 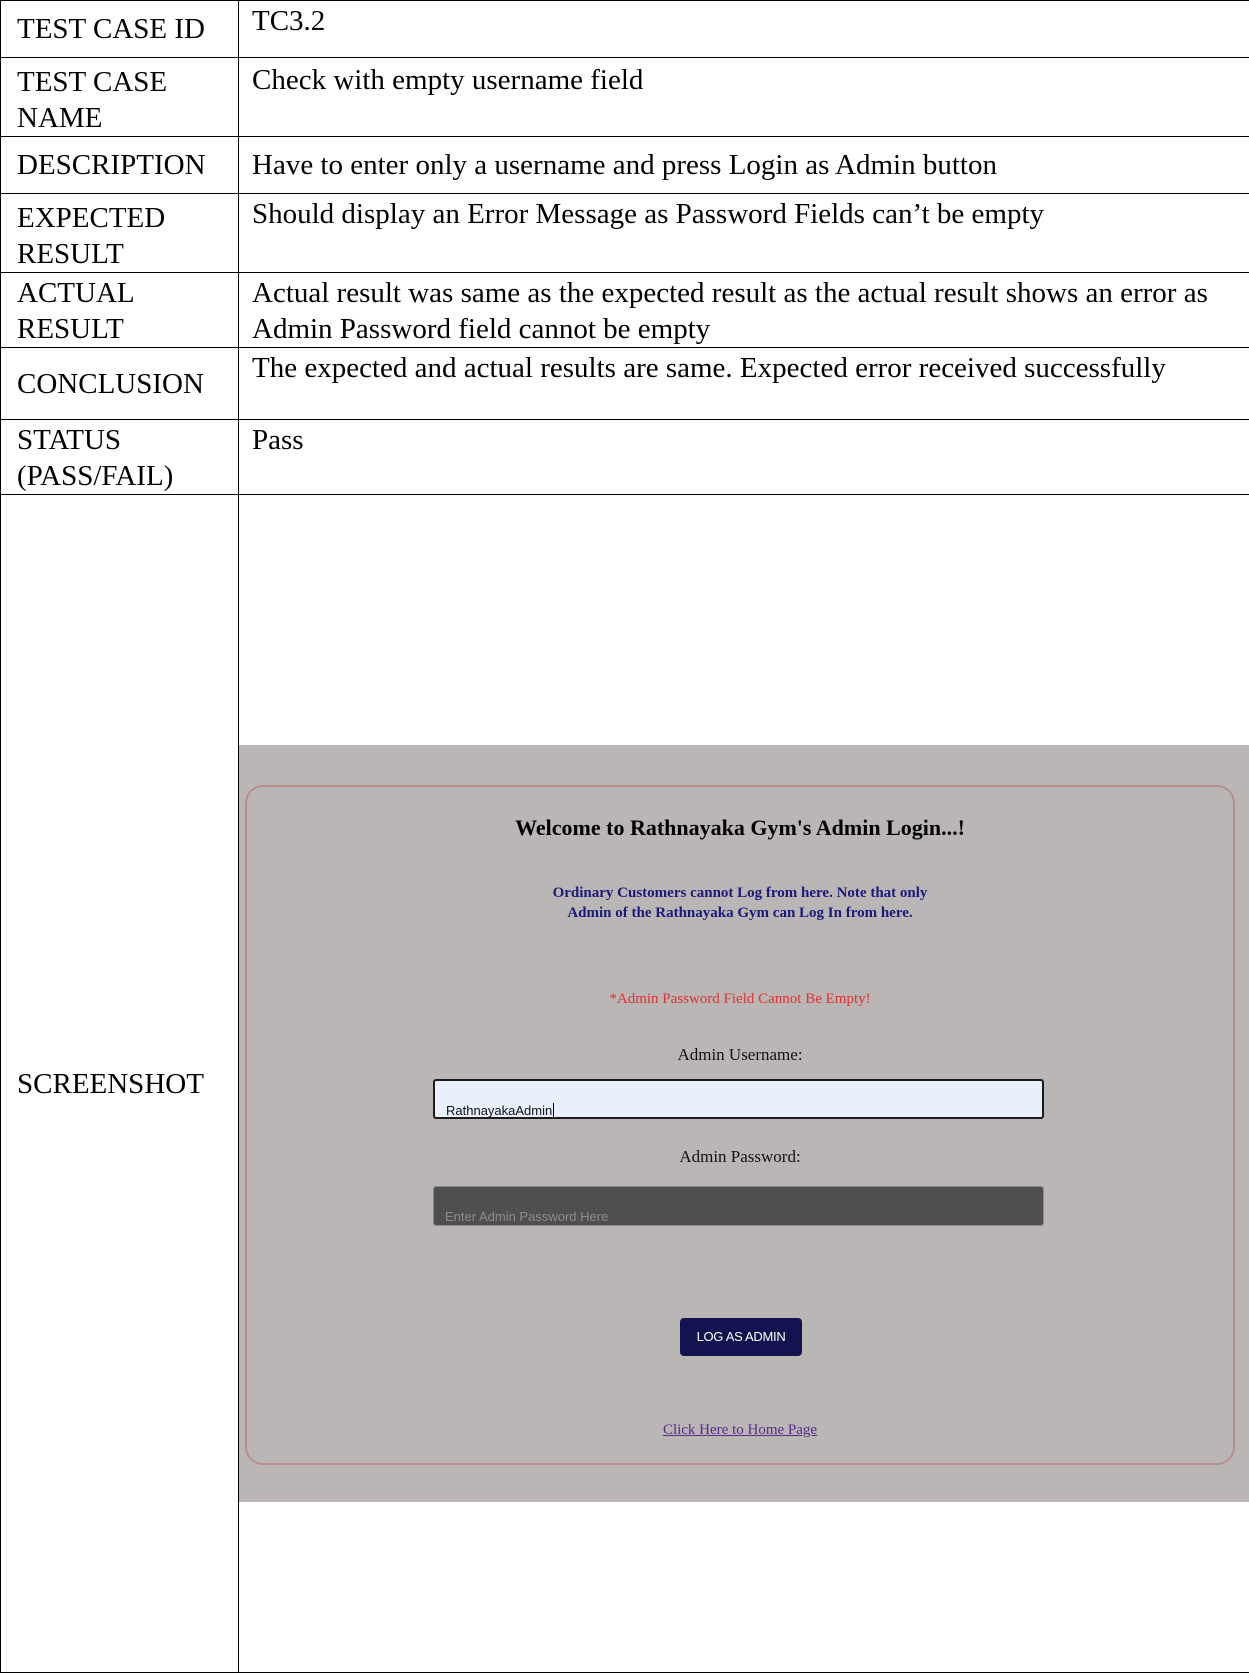 What do you see at coordinates (120, 310) in the screenshot?
I see `key-cell: ACTUAL RESULT` at bounding box center [120, 310].